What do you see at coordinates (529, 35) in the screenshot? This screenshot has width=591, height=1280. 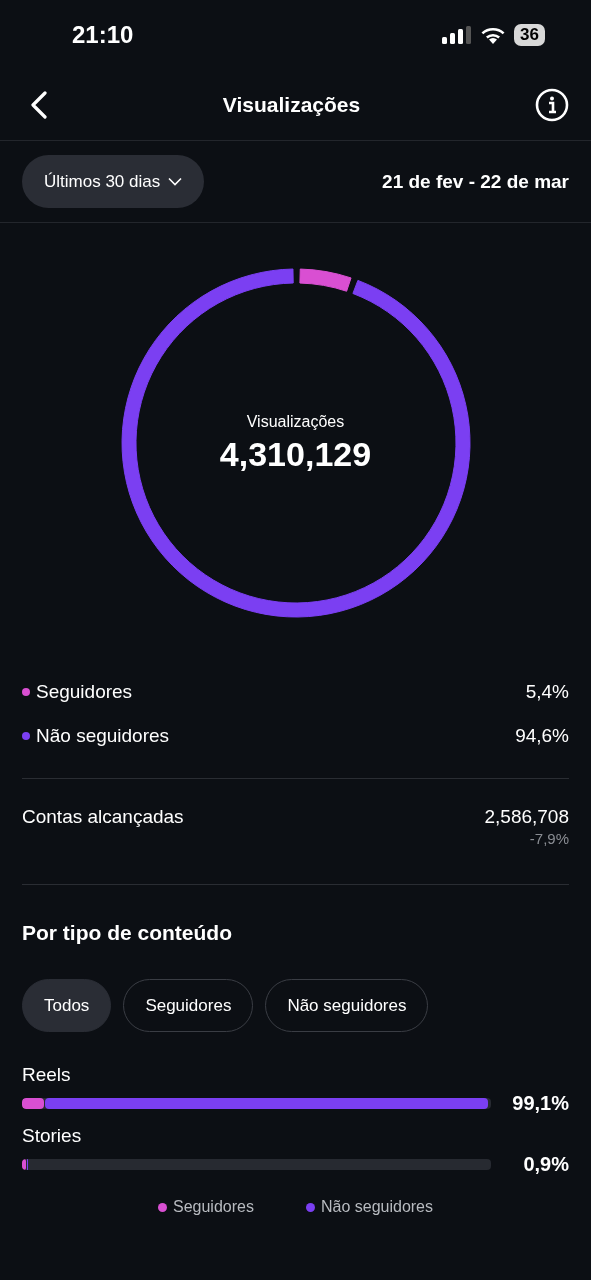 I see `battery-indicator: 36` at bounding box center [529, 35].